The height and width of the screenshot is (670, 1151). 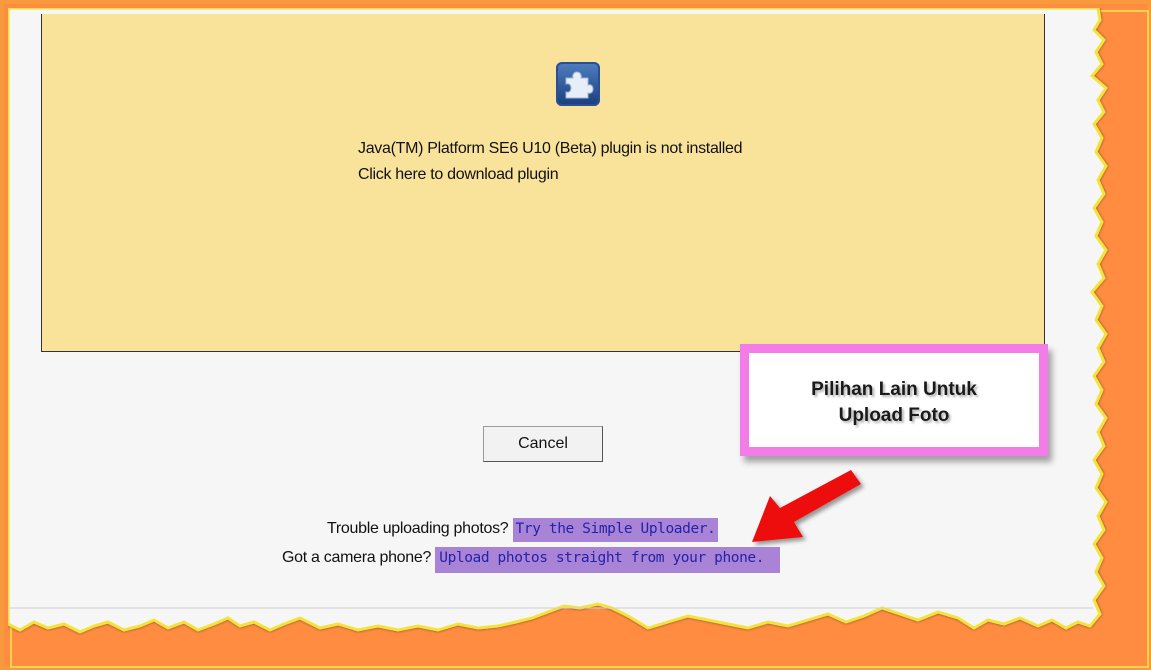 I want to click on trouble-uploading-text: Trouble uploading photos?, so click(x=418, y=528).